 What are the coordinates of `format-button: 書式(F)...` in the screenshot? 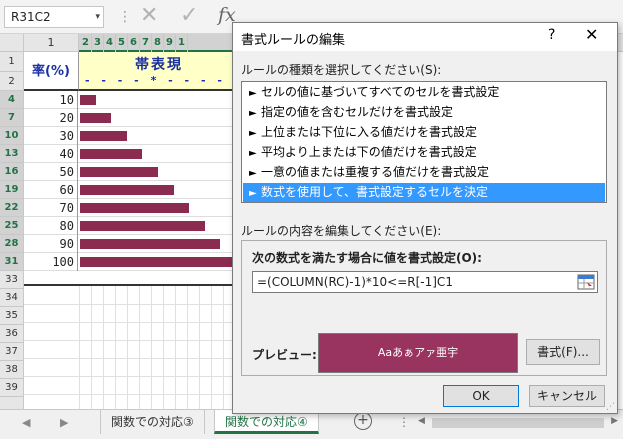 It's located at (563, 352).